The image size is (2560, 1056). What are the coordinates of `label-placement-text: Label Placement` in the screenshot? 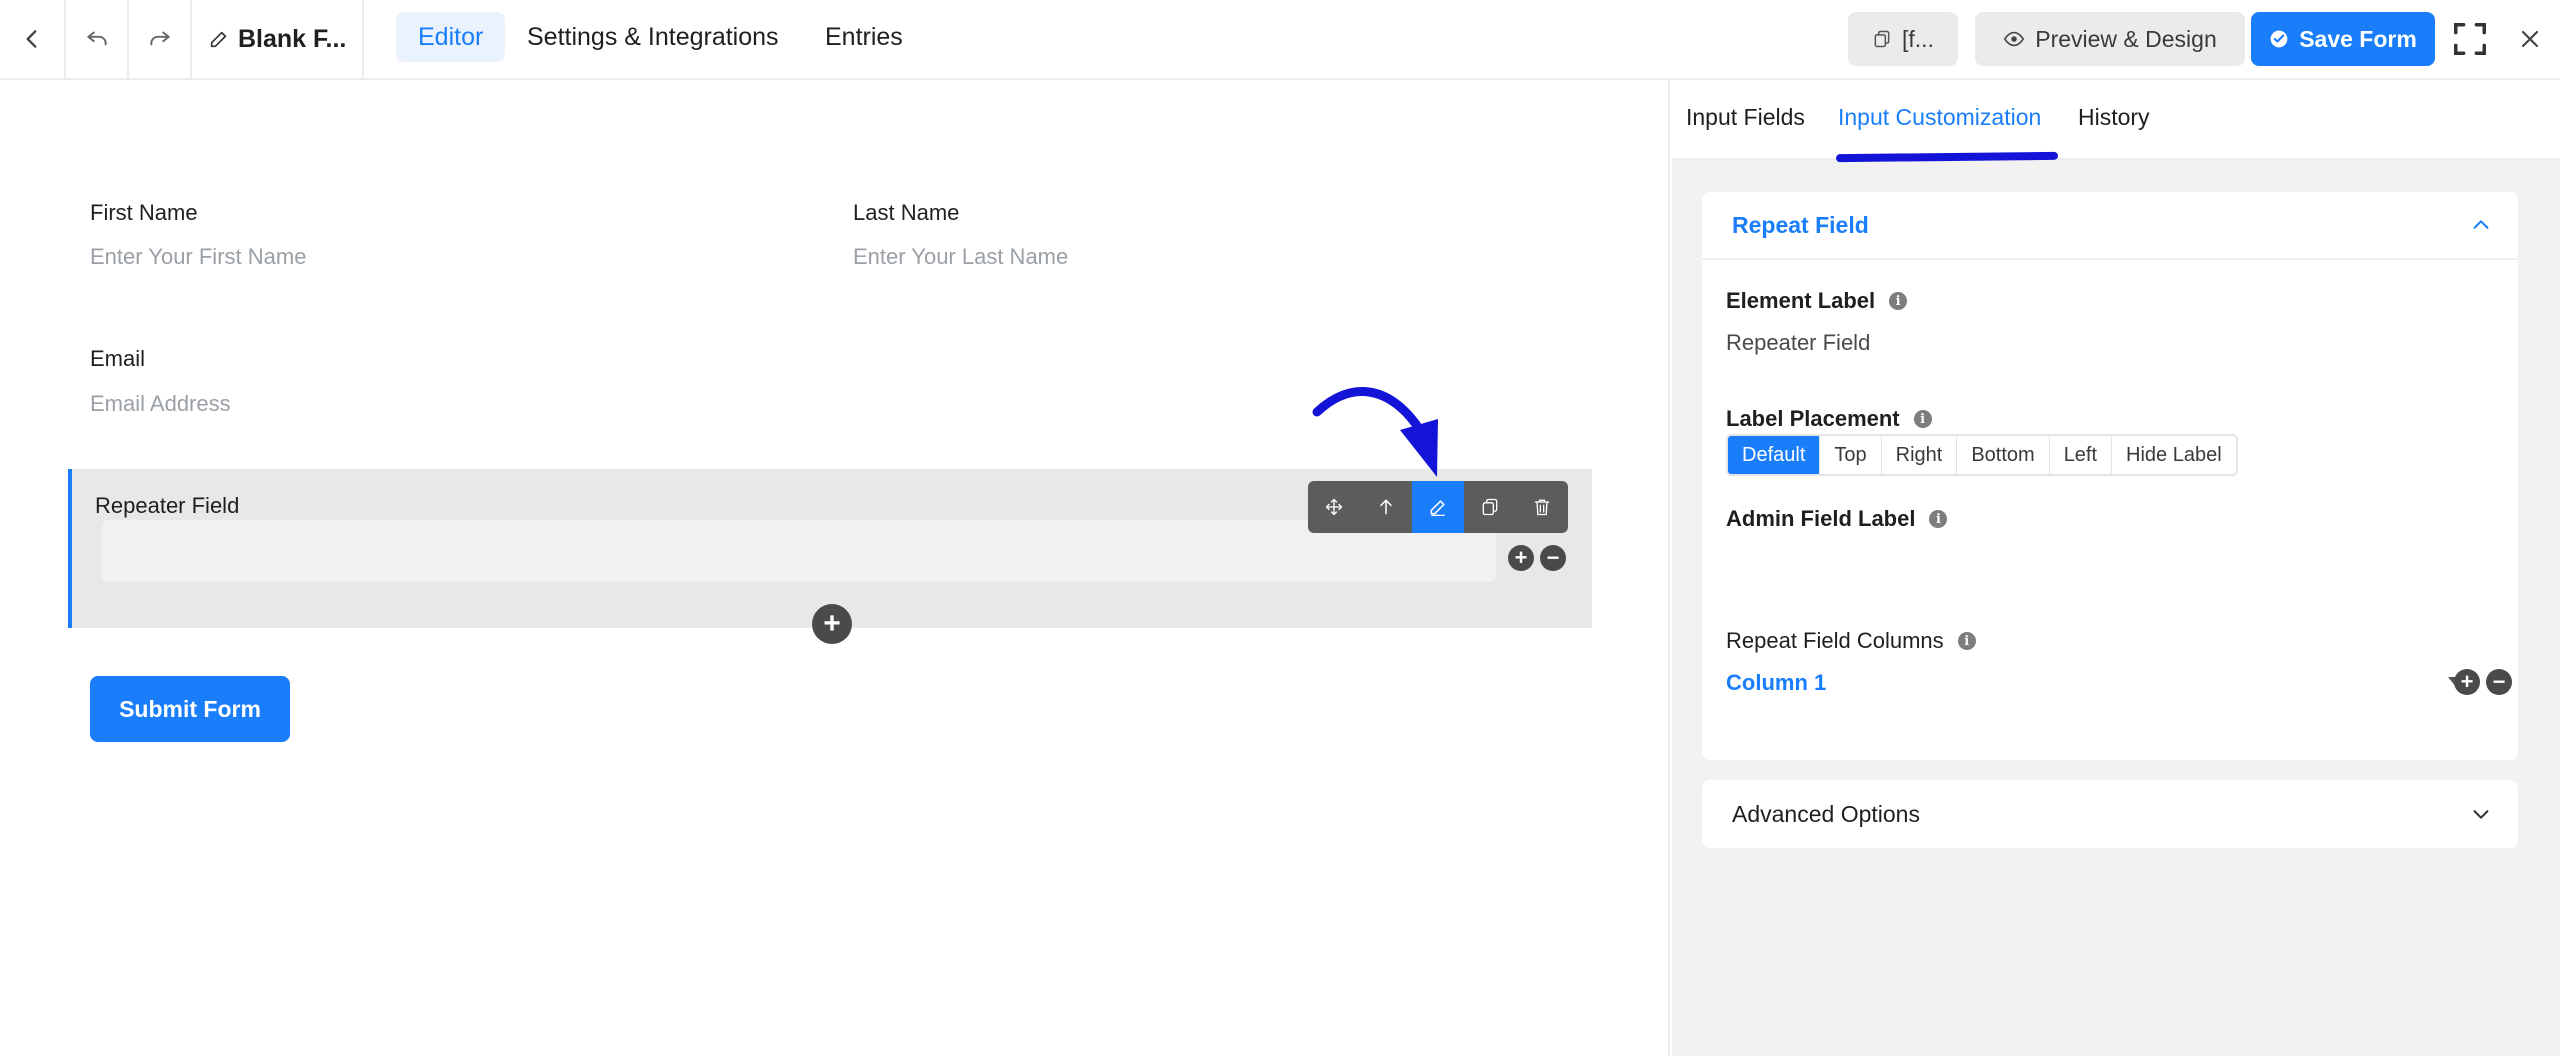 It's located at (1813, 418).